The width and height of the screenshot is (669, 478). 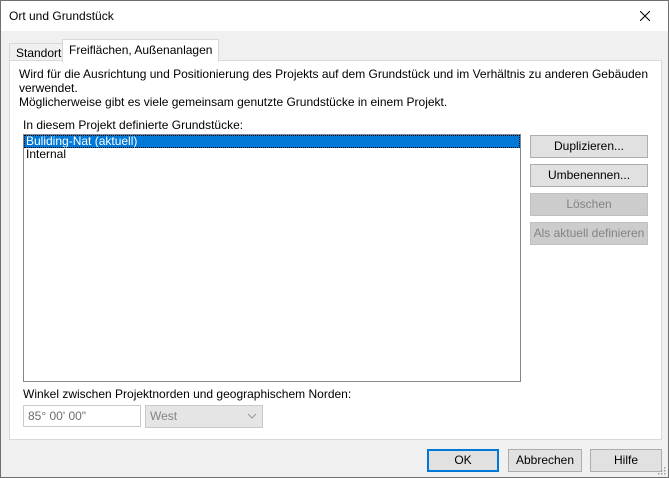 I want to click on list-item-site: Internal, so click(x=272, y=154).